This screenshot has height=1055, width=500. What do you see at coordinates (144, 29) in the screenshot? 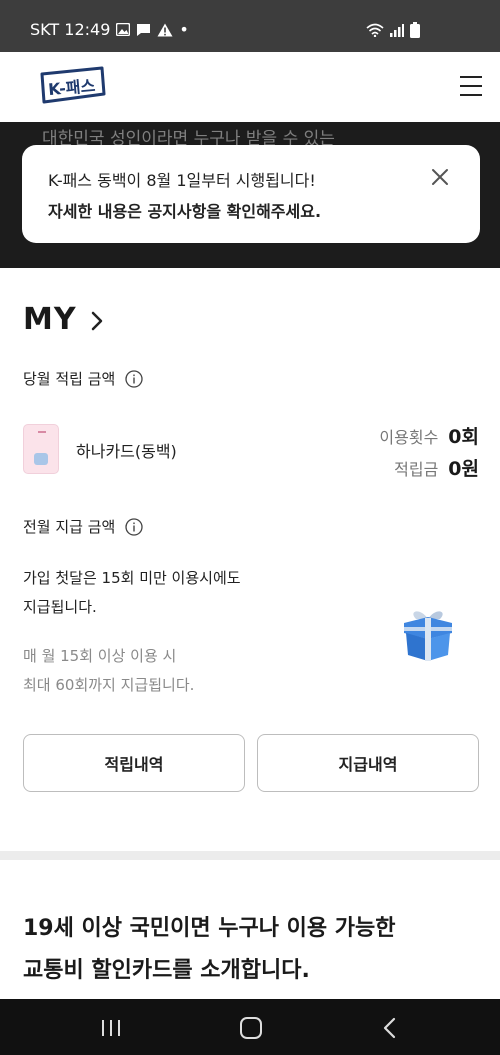
I see `message-icon` at bounding box center [144, 29].